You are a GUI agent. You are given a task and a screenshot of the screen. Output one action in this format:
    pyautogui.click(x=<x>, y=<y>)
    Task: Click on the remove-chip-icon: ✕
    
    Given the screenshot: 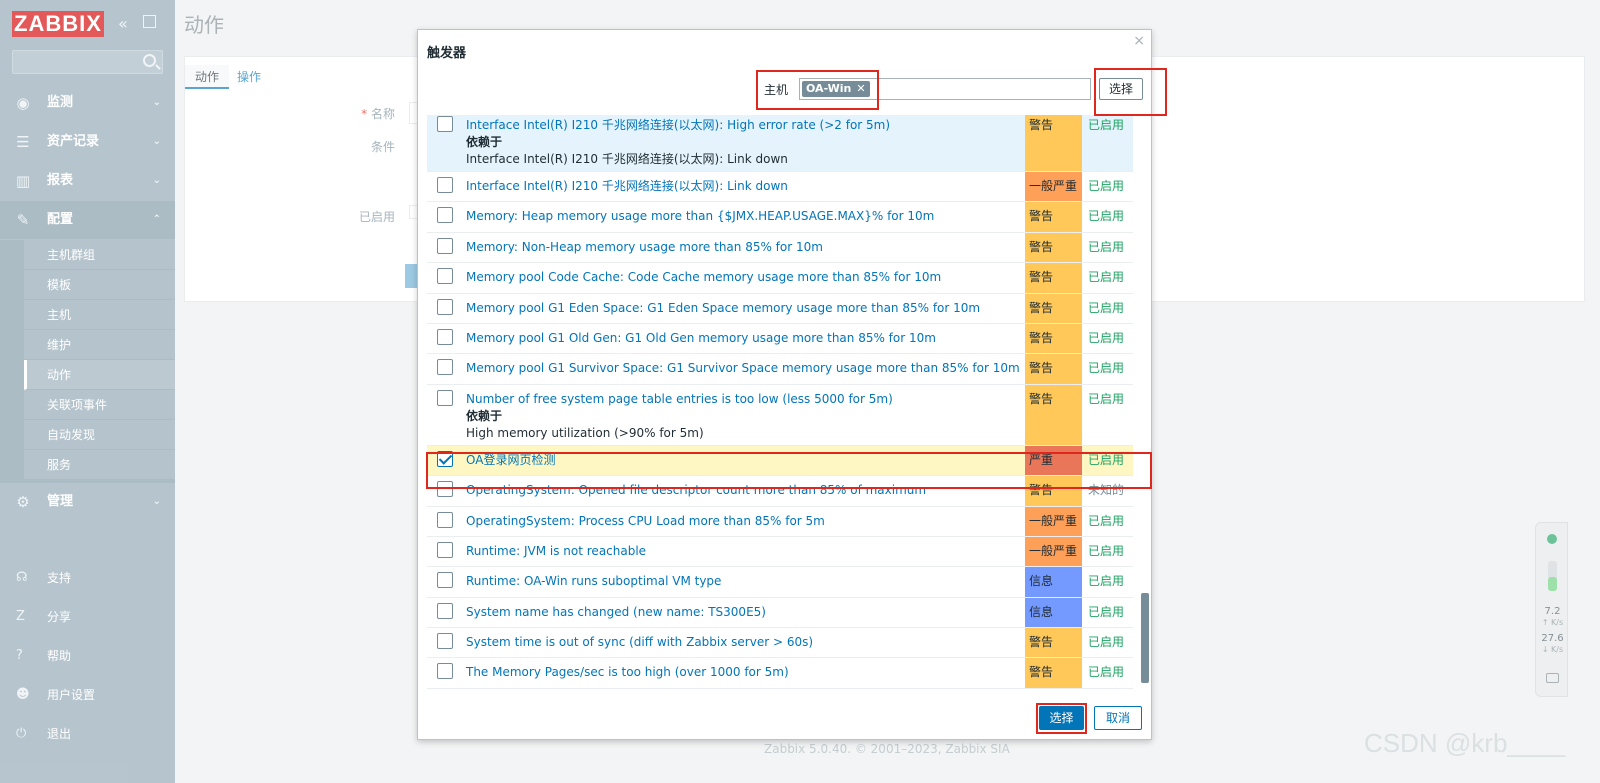 What is the action you would take?
    pyautogui.click(x=860, y=88)
    